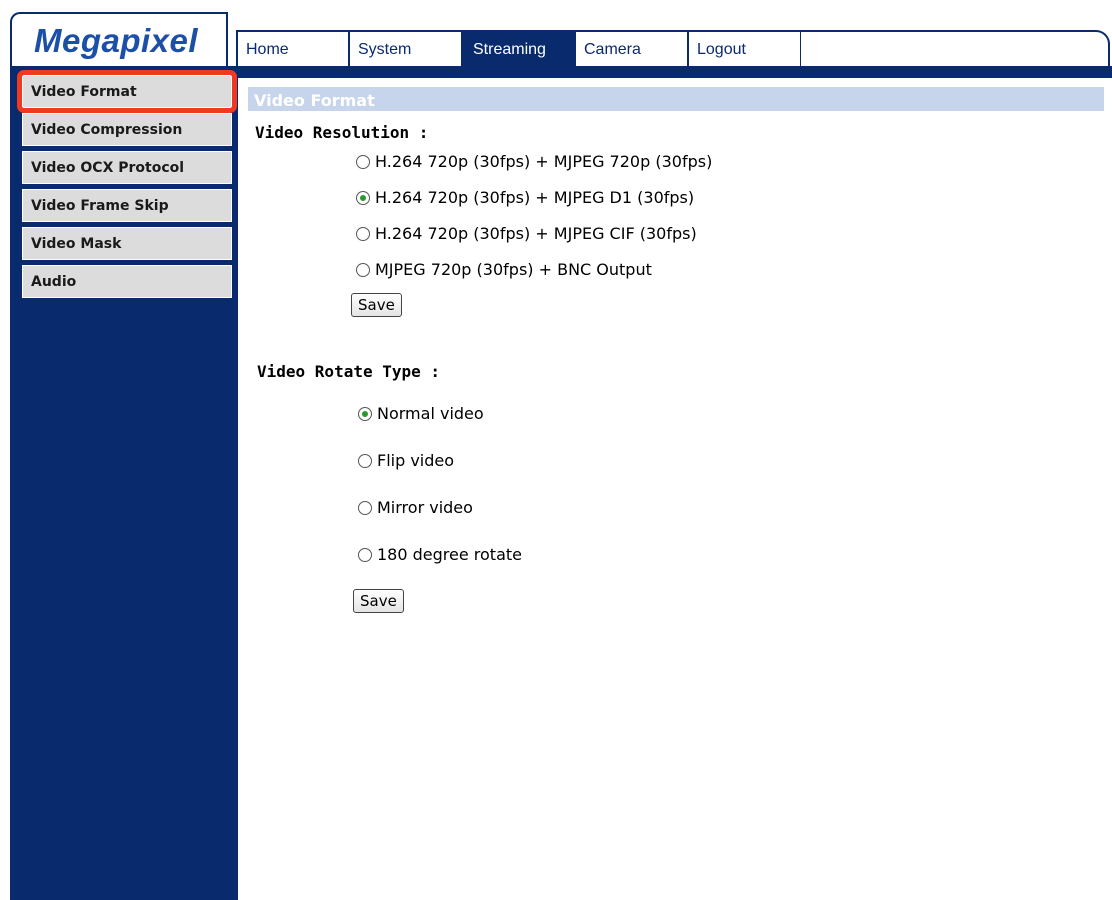  What do you see at coordinates (676, 99) in the screenshot?
I see `page-title: Video Format` at bounding box center [676, 99].